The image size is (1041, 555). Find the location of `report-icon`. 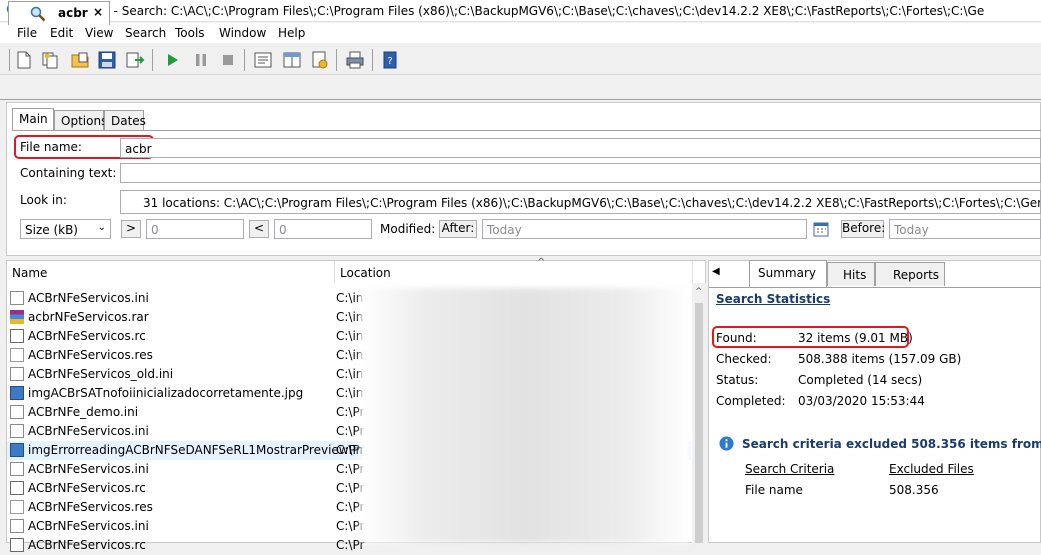

report-icon is located at coordinates (263, 60).